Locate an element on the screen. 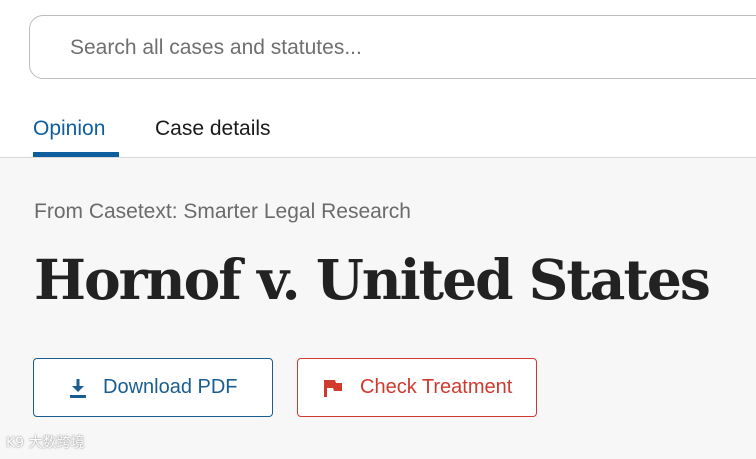 This screenshot has height=459, width=756. download-pdf-button: Download PDF is located at coordinates (153, 387).